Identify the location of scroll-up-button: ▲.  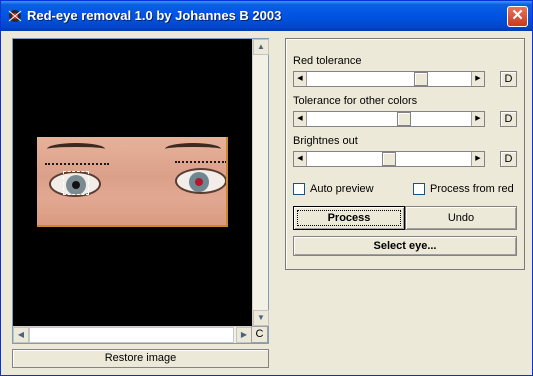
(261, 47).